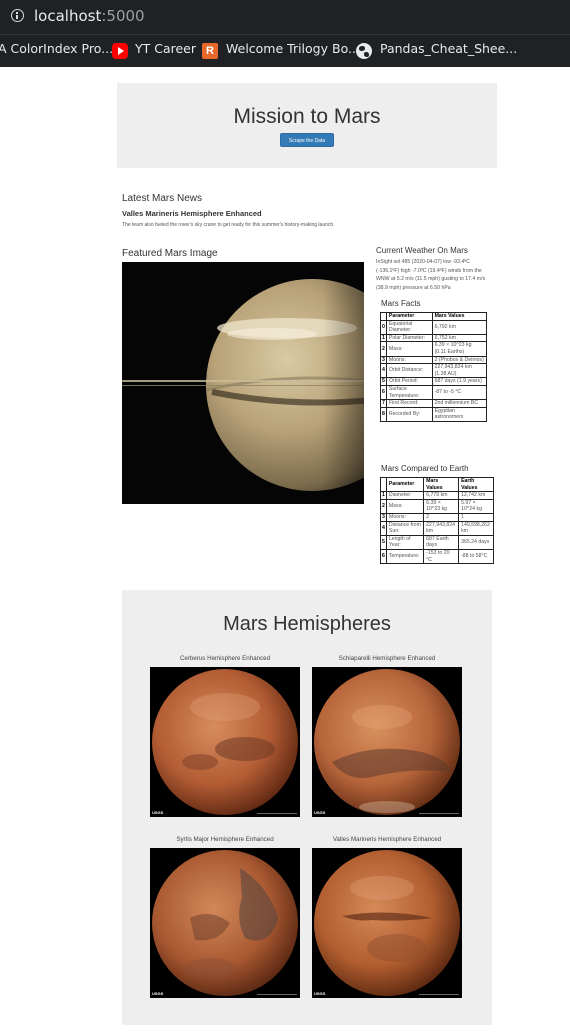 Image resolution: width=570 pixels, height=1035 pixels. Describe the element at coordinates (307, 624) in the screenshot. I see `hemispheres-heading: Mars Hemispheres` at that location.